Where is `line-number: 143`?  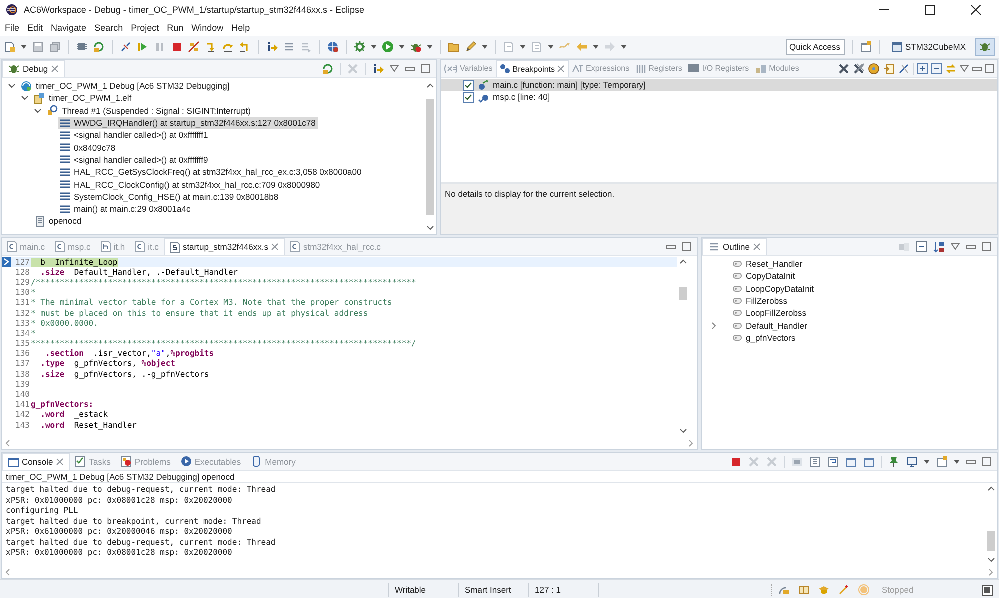
line-number: 143 is located at coordinates (22, 425).